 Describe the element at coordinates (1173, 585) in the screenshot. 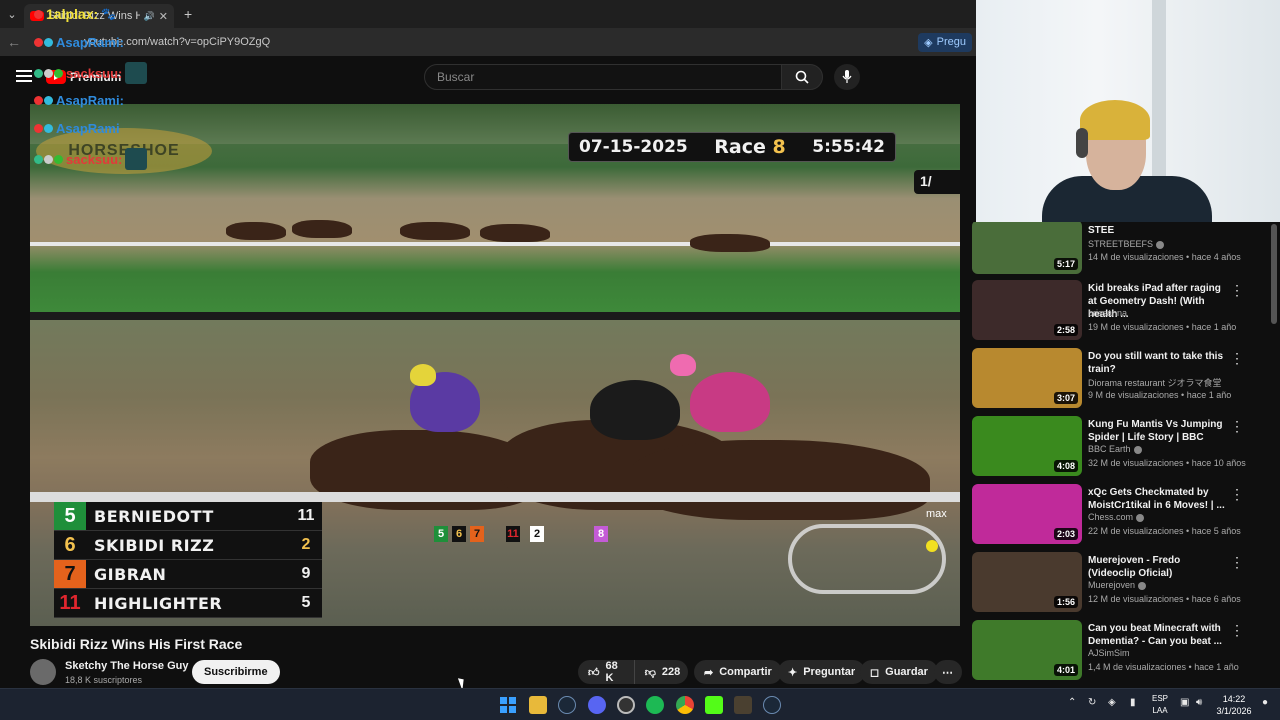

I see `channel-name: Muerejoven` at that location.